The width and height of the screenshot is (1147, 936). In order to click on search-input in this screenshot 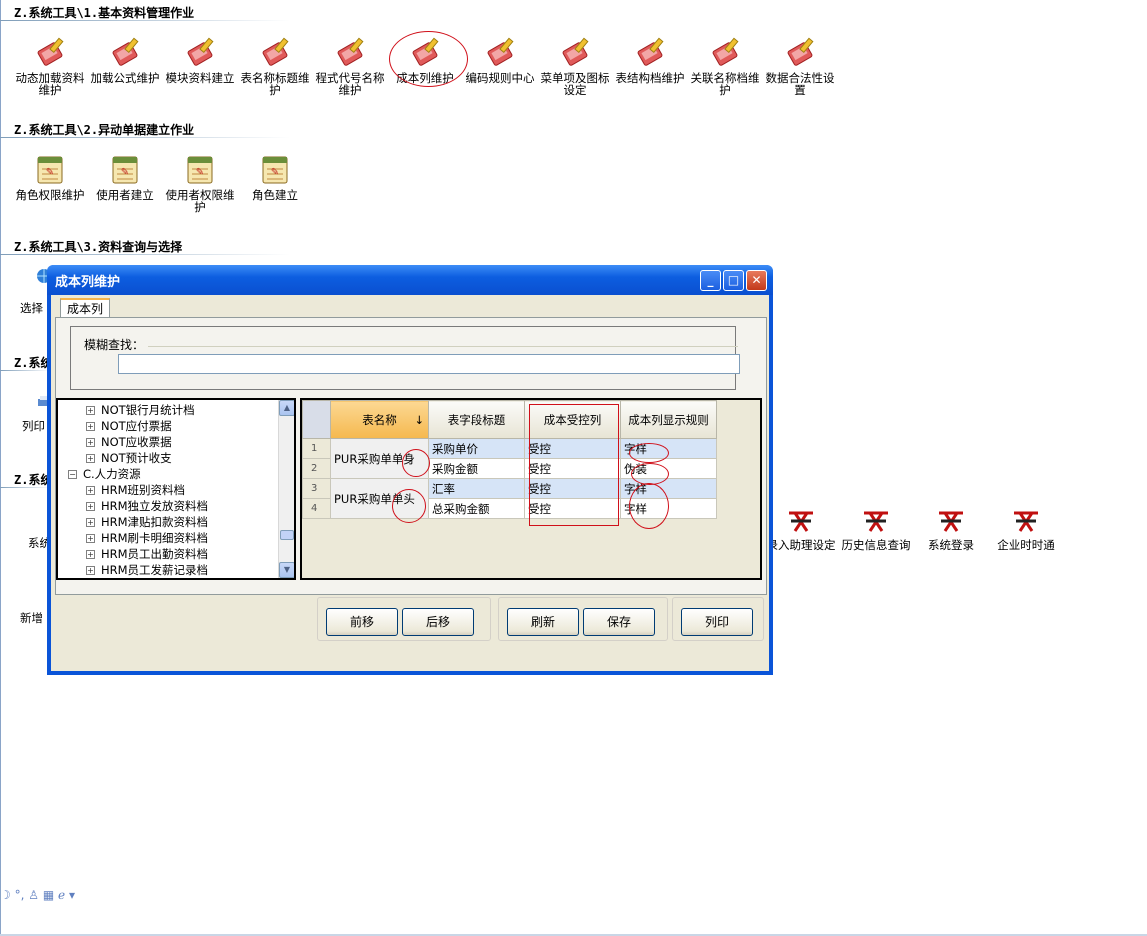, I will do `click(429, 364)`.